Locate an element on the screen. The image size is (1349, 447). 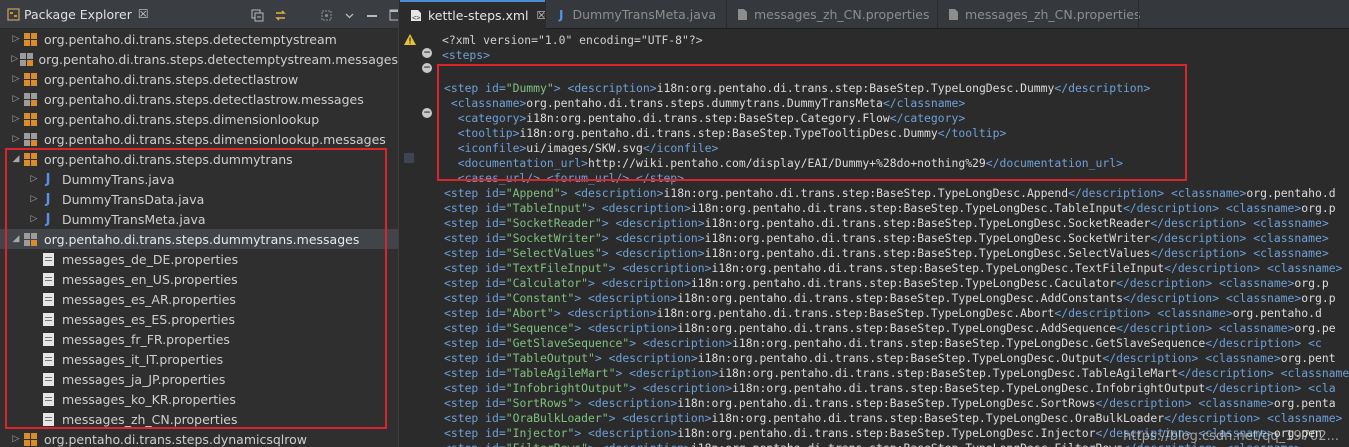
view-menu-icon is located at coordinates (349, 15).